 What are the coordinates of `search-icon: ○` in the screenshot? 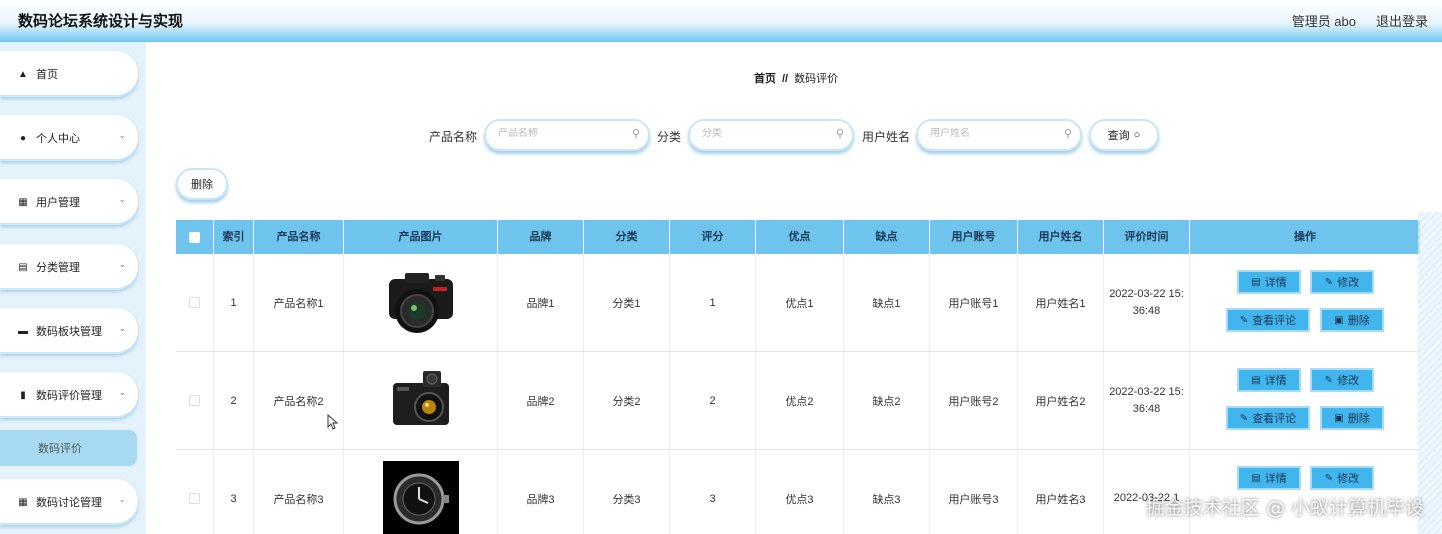 It's located at (1137, 135).